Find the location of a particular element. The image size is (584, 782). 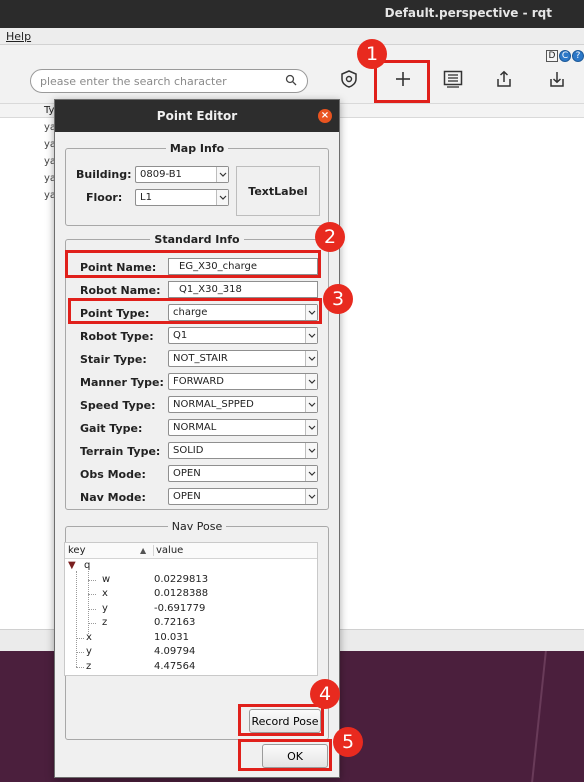

manner-type-select: FORWARD is located at coordinates (243, 381).